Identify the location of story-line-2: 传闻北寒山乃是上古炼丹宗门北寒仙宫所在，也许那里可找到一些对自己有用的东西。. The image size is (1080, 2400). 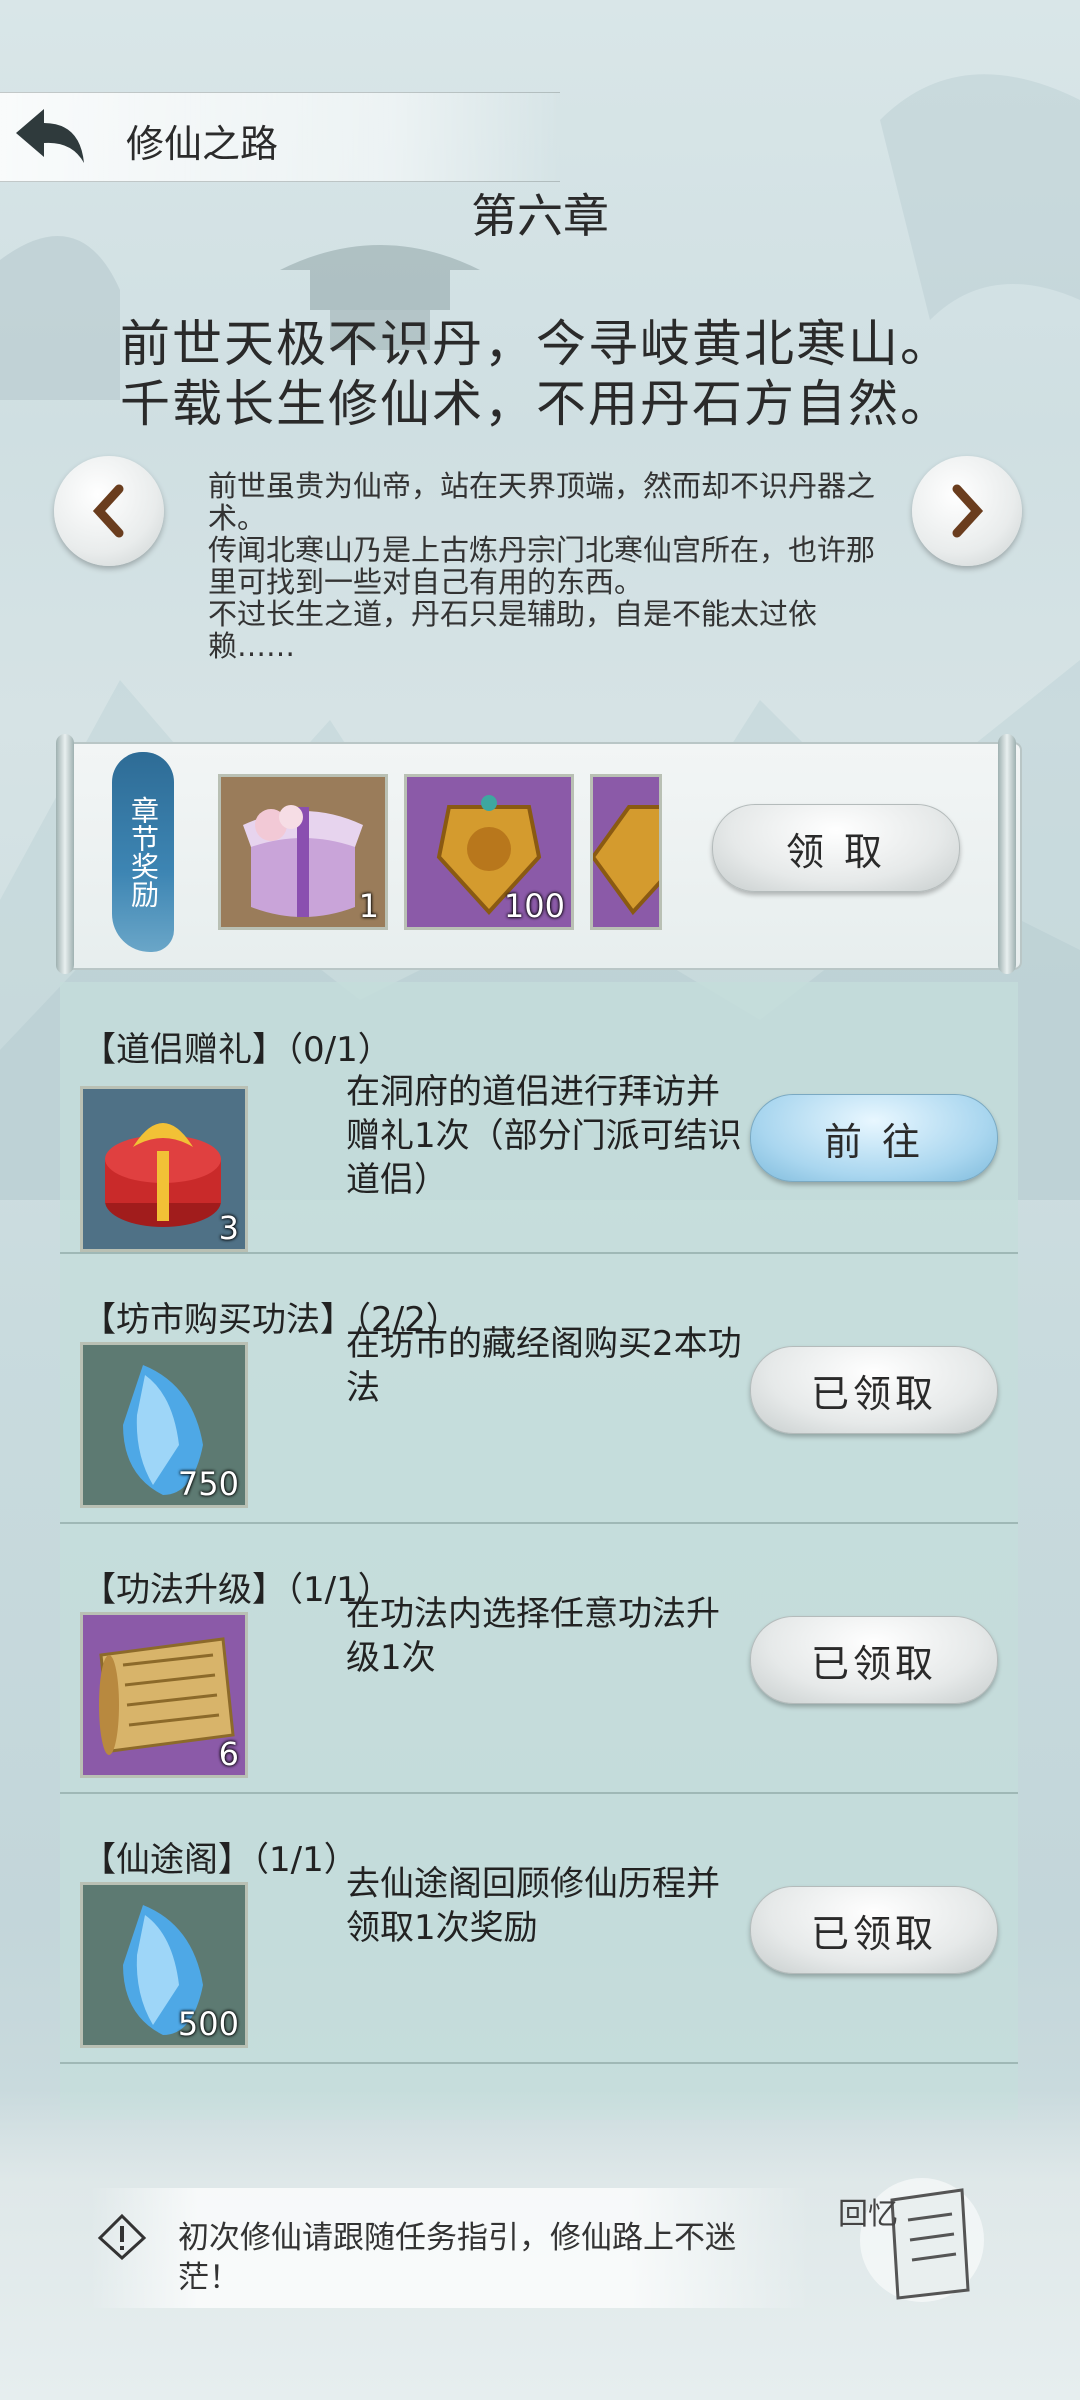
(542, 566).